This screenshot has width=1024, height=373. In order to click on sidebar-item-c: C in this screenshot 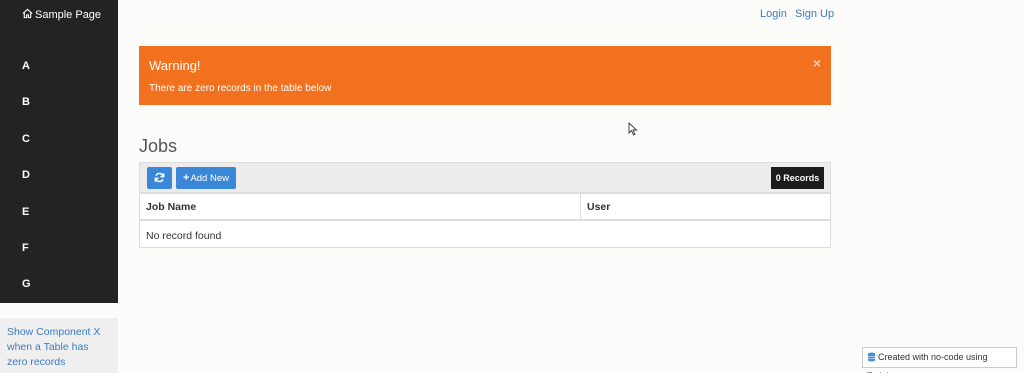, I will do `click(26, 139)`.